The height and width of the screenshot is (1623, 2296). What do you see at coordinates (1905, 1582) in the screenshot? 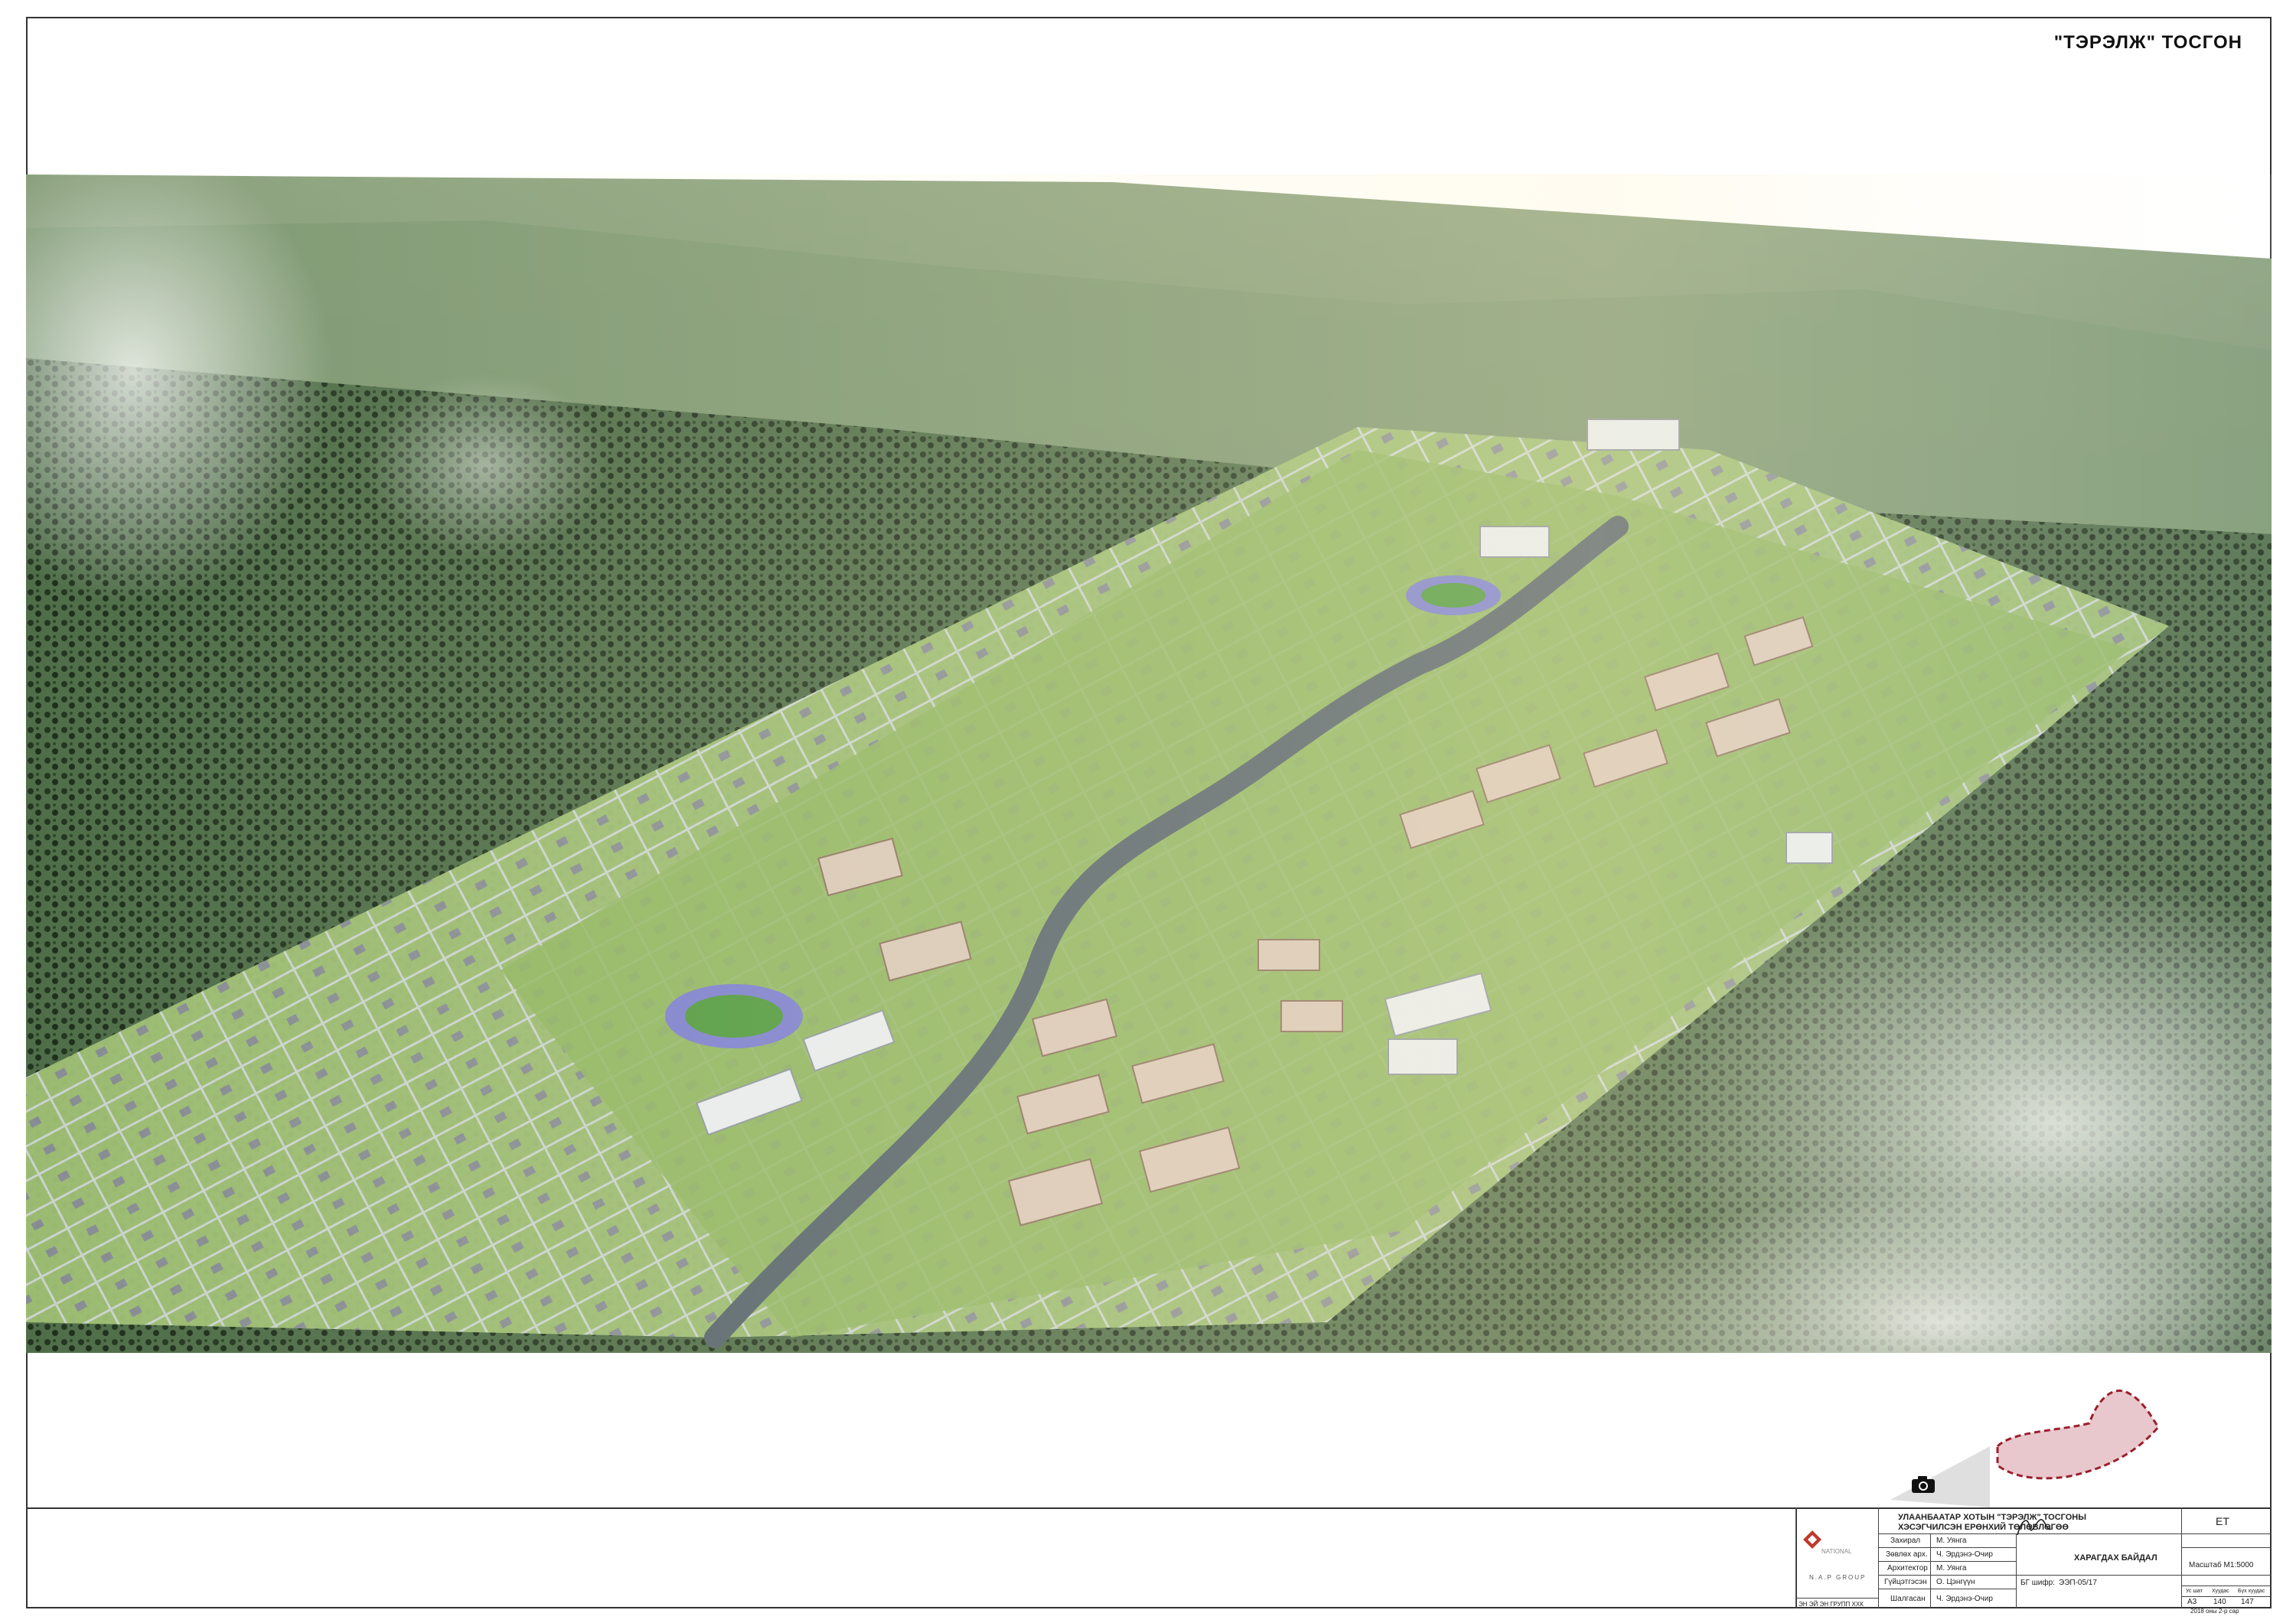
I see `role-label: Гүйцэтгэсэн` at bounding box center [1905, 1582].